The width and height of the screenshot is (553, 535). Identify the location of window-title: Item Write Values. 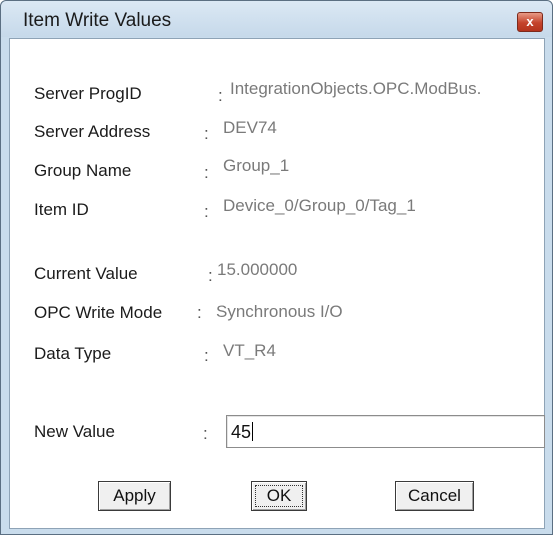
(97, 20).